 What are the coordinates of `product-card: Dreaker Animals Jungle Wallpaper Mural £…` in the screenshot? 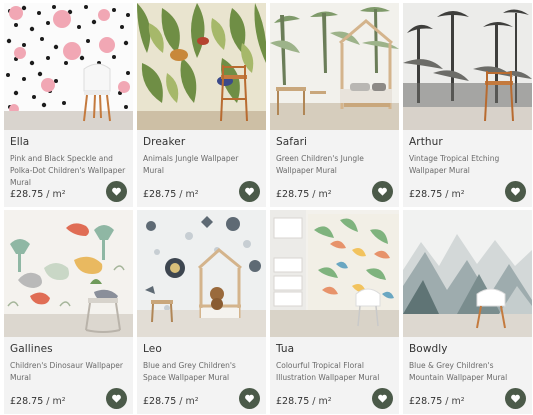 It's located at (201, 105).